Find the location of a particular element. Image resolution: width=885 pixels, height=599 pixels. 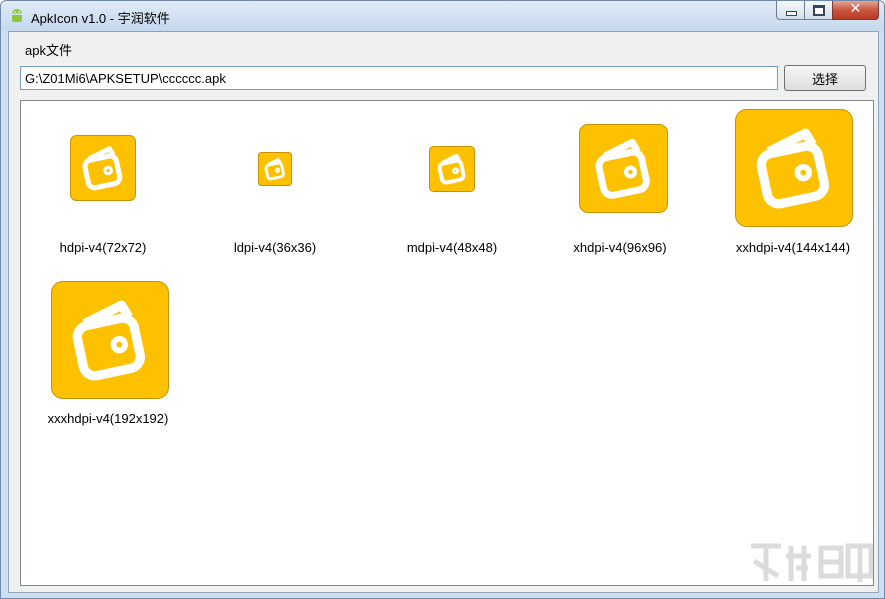

site-watermark-logo is located at coordinates (812, 562).